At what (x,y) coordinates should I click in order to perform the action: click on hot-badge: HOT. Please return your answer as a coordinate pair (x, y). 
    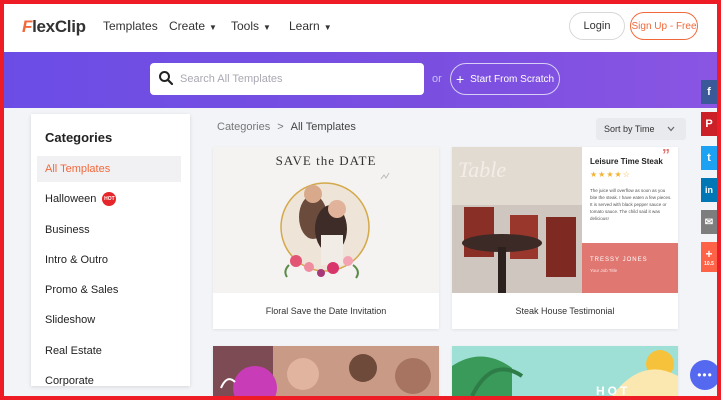
    Looking at the image, I should click on (109, 199).